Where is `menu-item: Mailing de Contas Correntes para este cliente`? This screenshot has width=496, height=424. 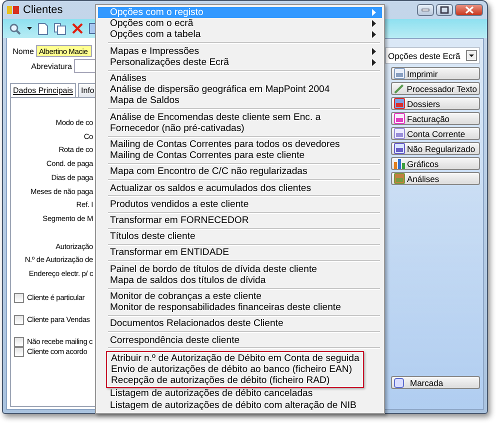
menu-item: Mailing de Contas Correntes para este cliente is located at coordinates (240, 156).